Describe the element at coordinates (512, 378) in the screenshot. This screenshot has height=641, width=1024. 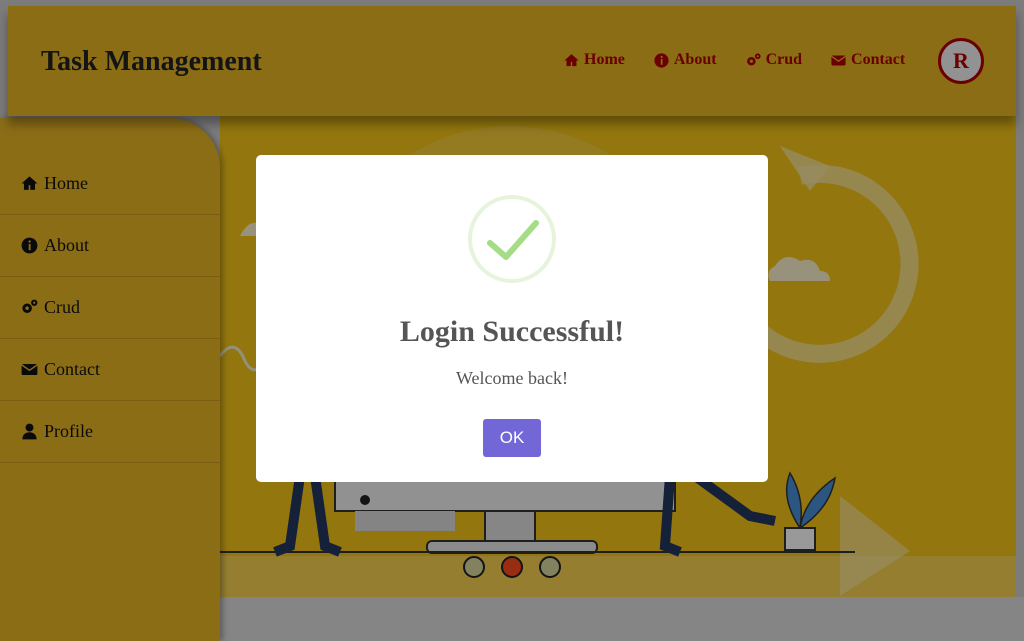
I see `dialog-message: Welcome back!` at that location.